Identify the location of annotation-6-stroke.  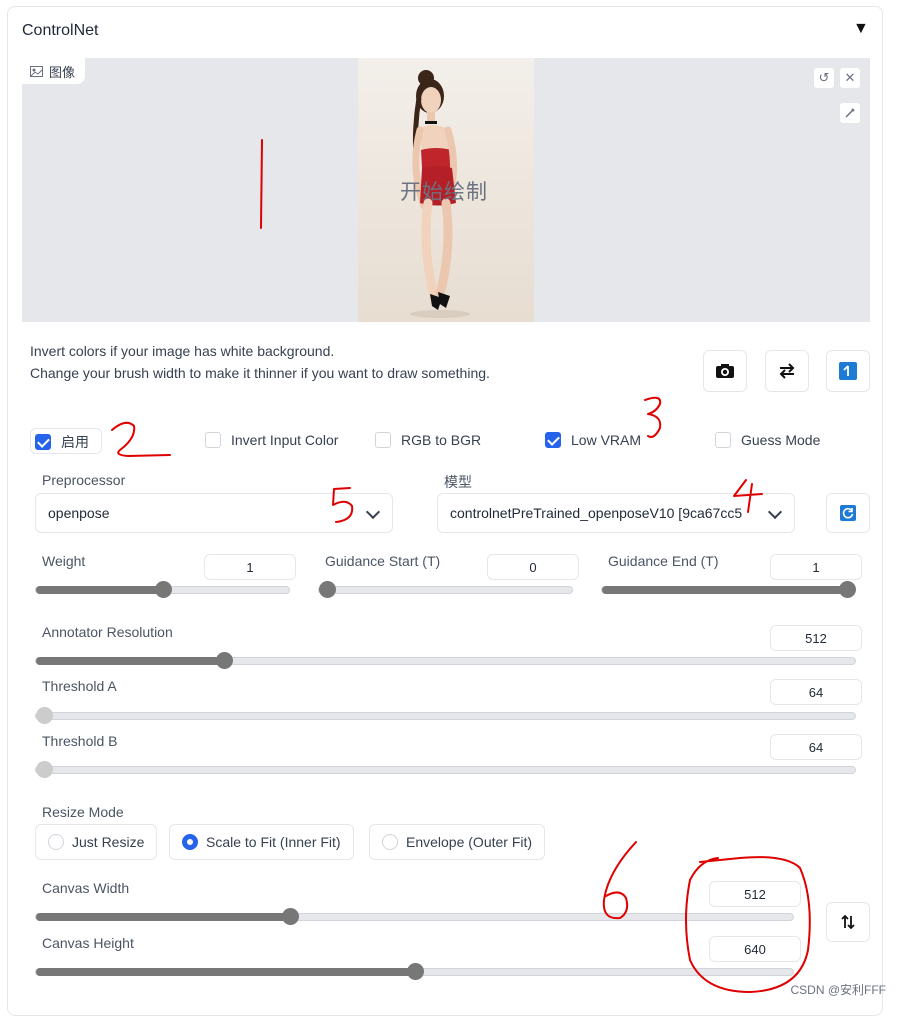
(619, 880).